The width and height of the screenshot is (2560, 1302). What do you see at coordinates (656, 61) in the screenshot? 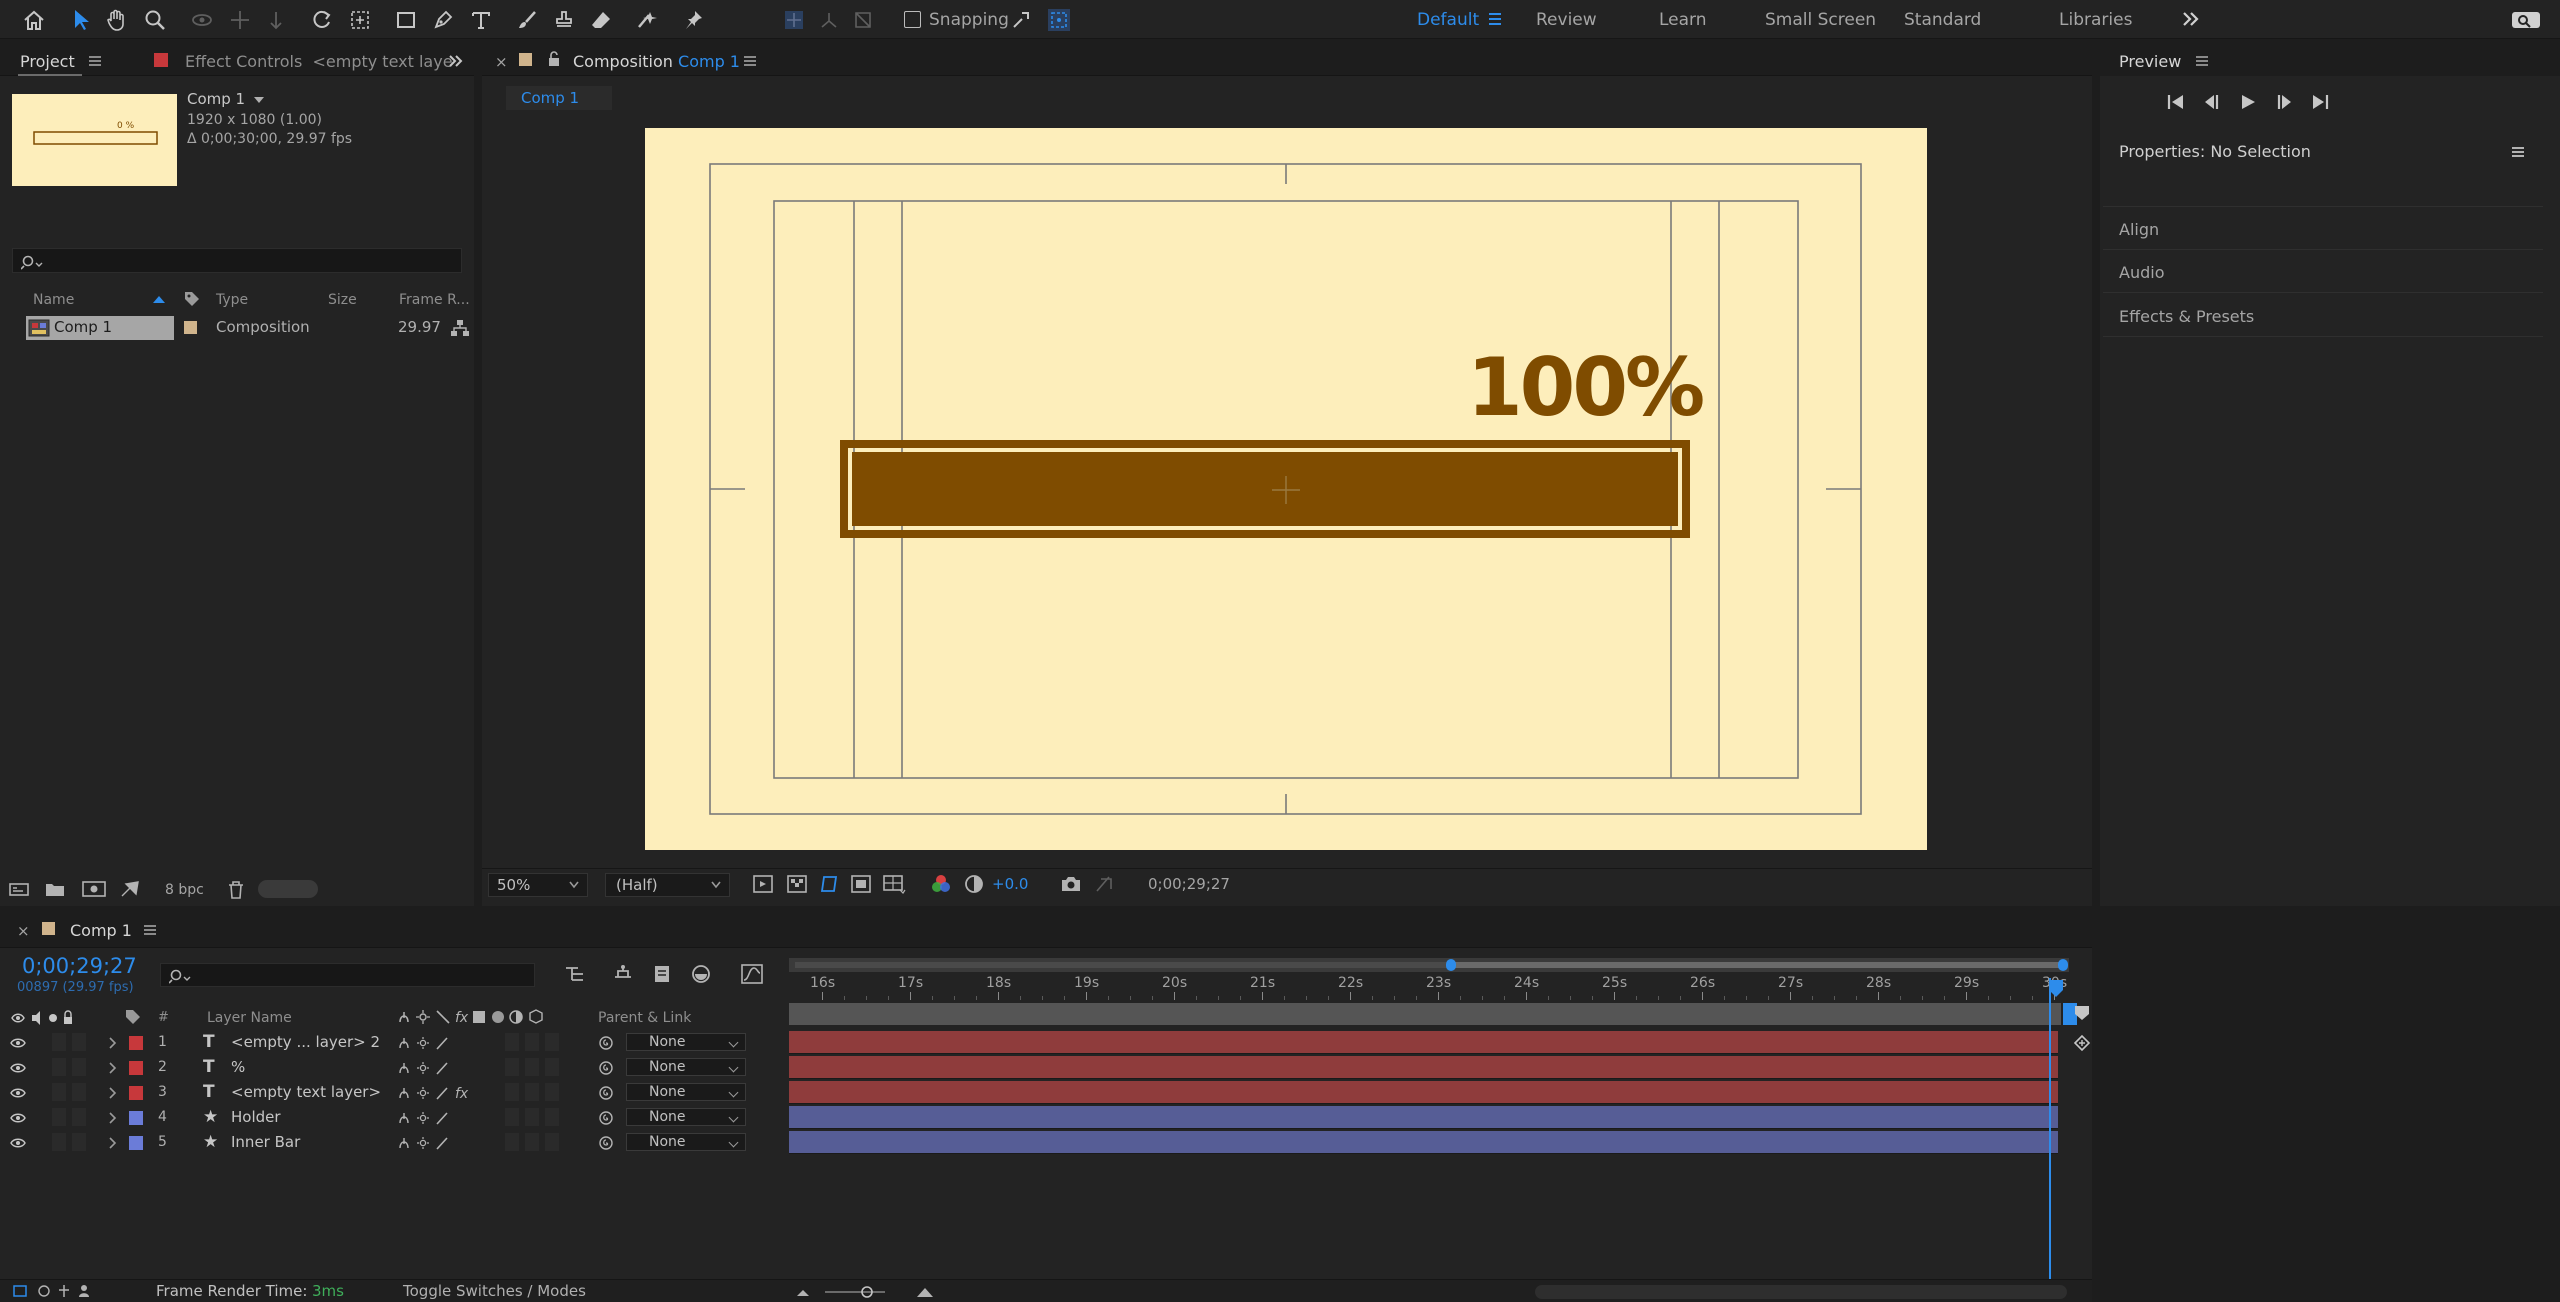
I see `composition-tab: Composition Comp 1` at bounding box center [656, 61].